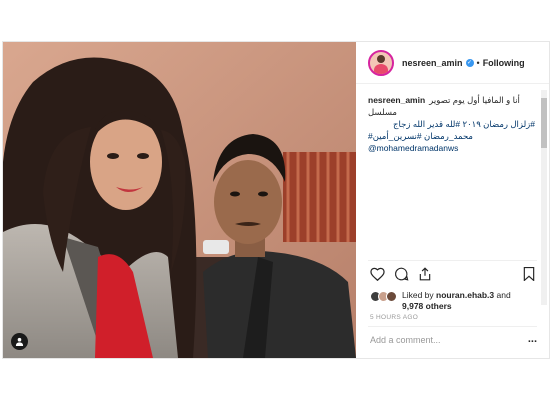 Image resolution: width=550 pixels, height=400 pixels. Describe the element at coordinates (544, 123) in the screenshot. I see `scrollbar-thumb` at that location.